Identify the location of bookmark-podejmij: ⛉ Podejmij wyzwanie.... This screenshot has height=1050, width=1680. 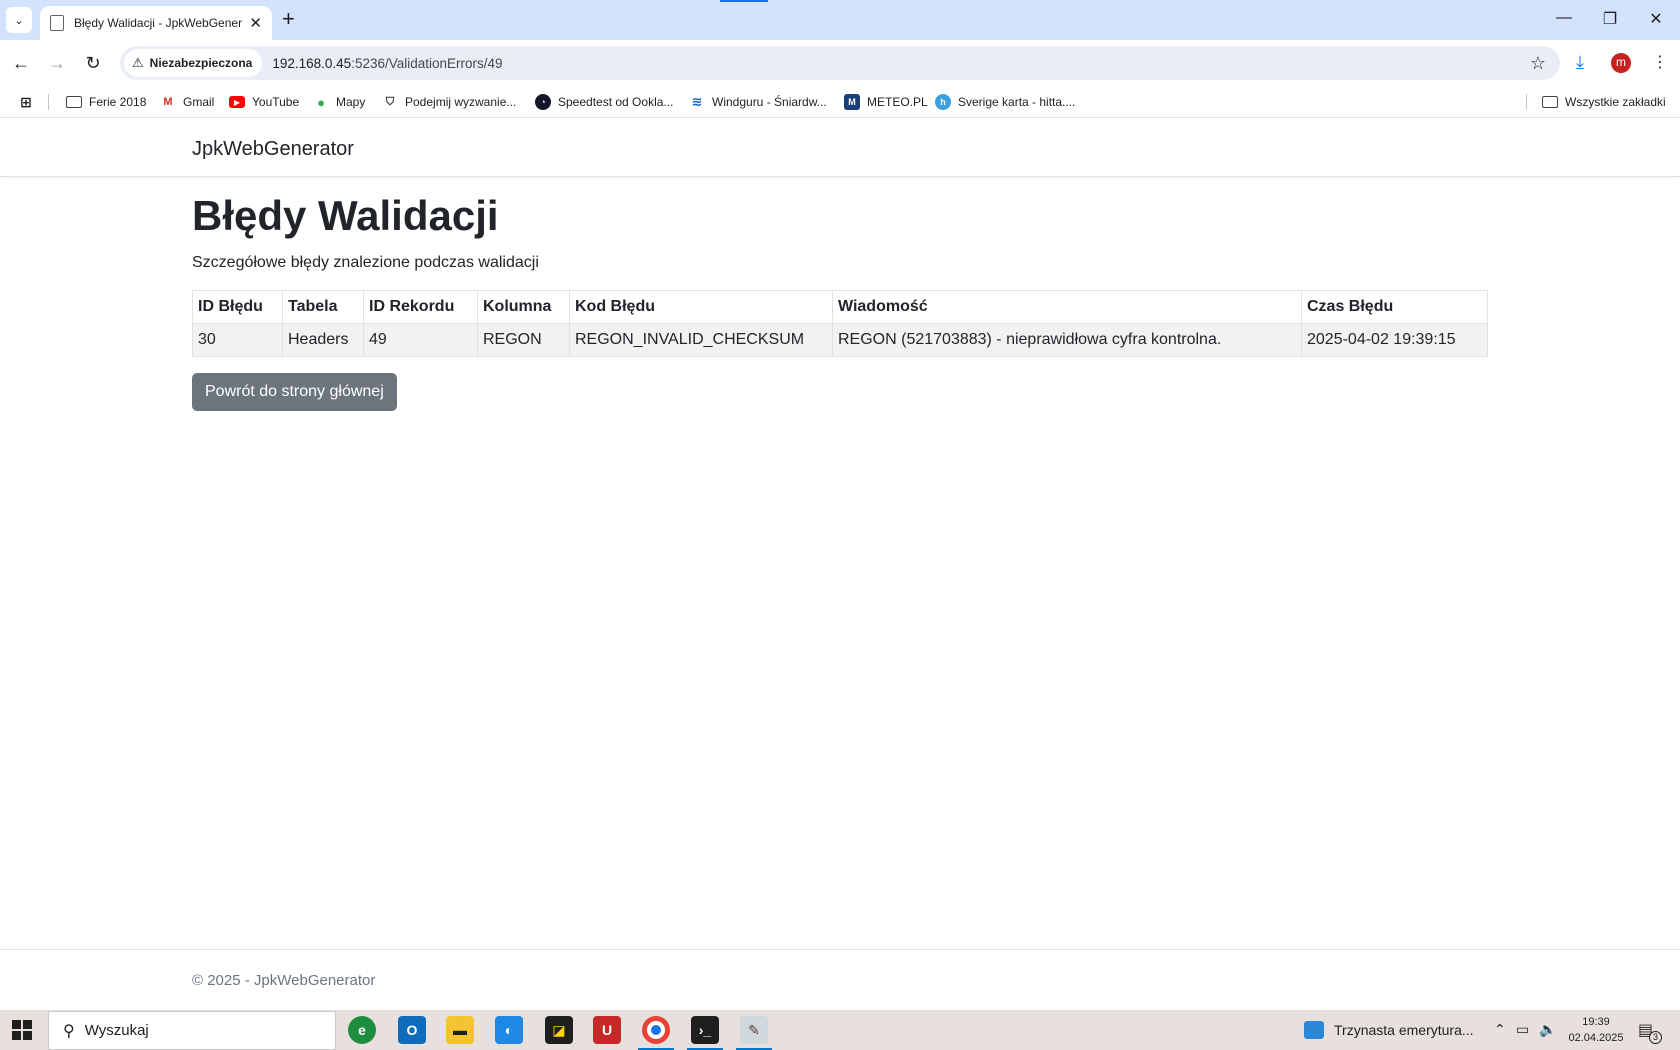
(449, 102).